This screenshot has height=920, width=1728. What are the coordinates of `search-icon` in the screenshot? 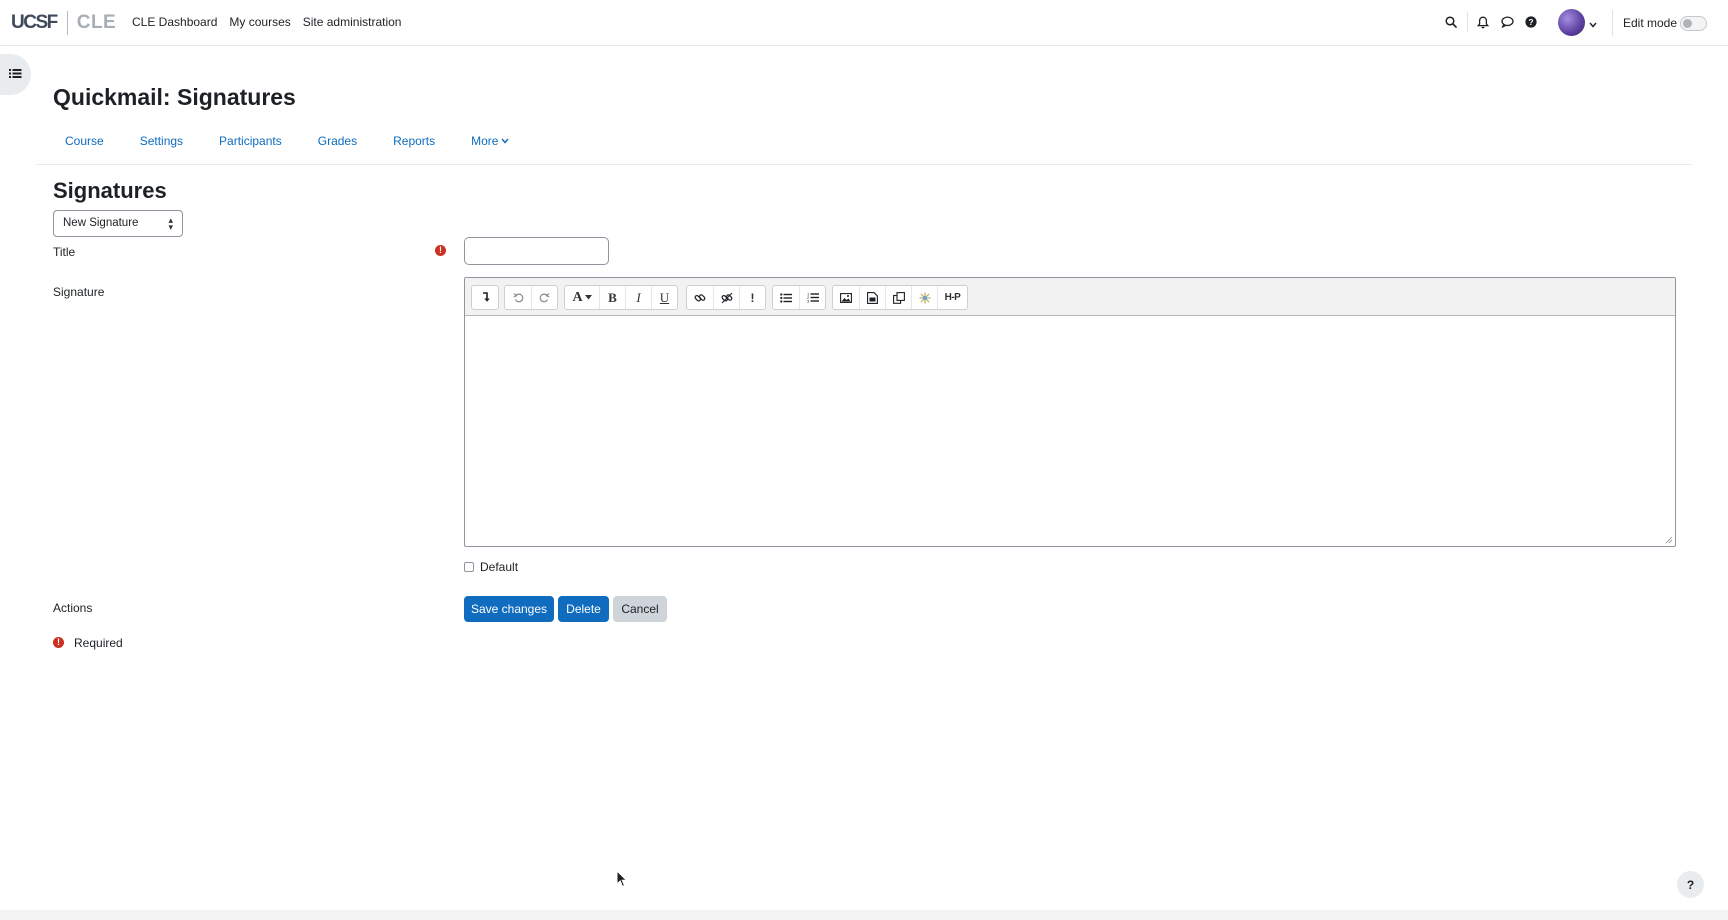 It's located at (1451, 22).